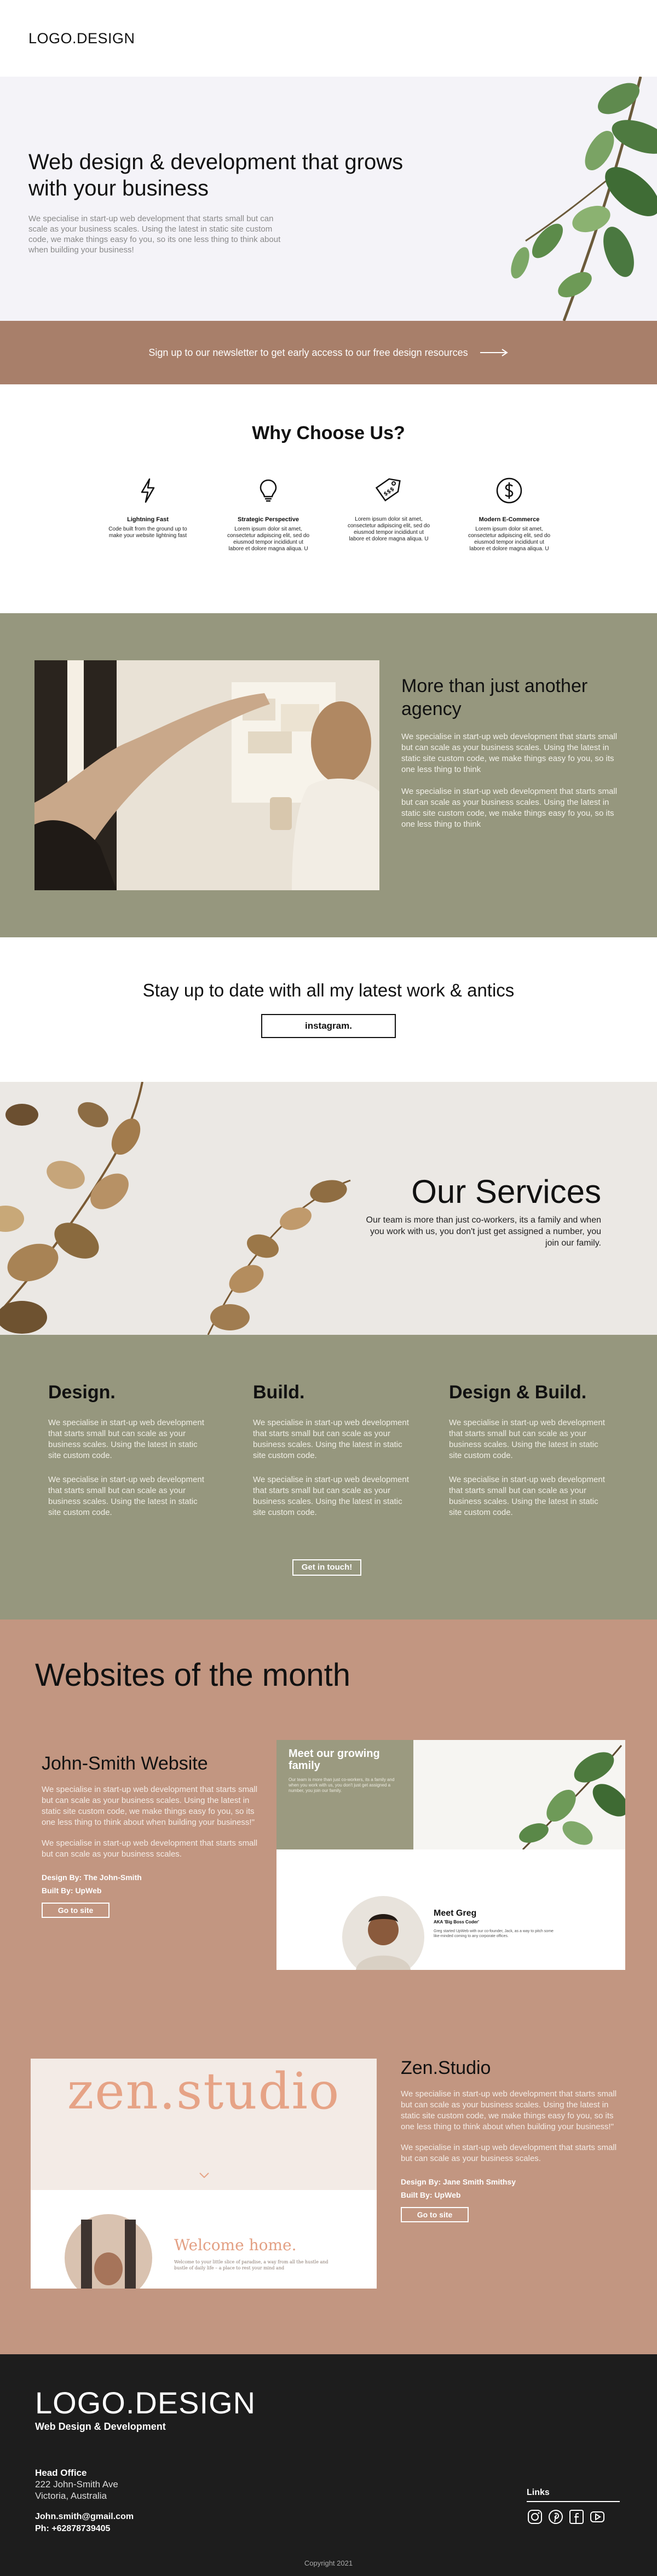 This screenshot has width=657, height=2576. What do you see at coordinates (81, 38) in the screenshot?
I see `site-logo: LOGO.DESIGN` at bounding box center [81, 38].